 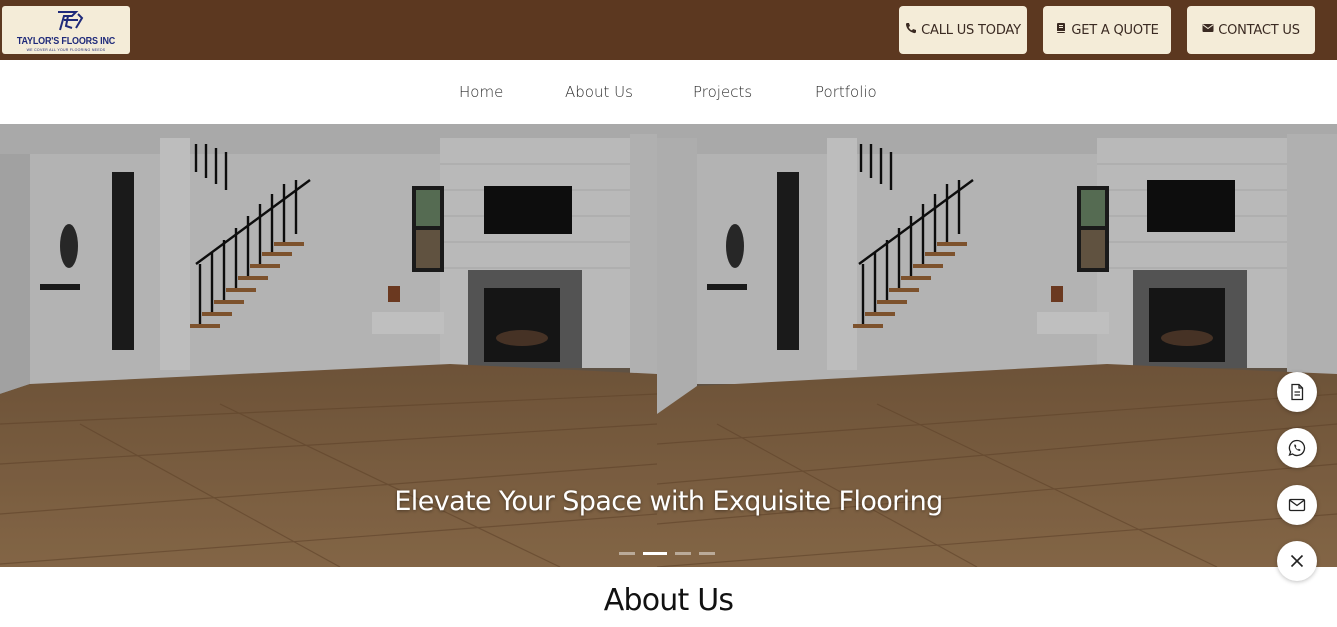 I want to click on close-button, so click(x=1297, y=561).